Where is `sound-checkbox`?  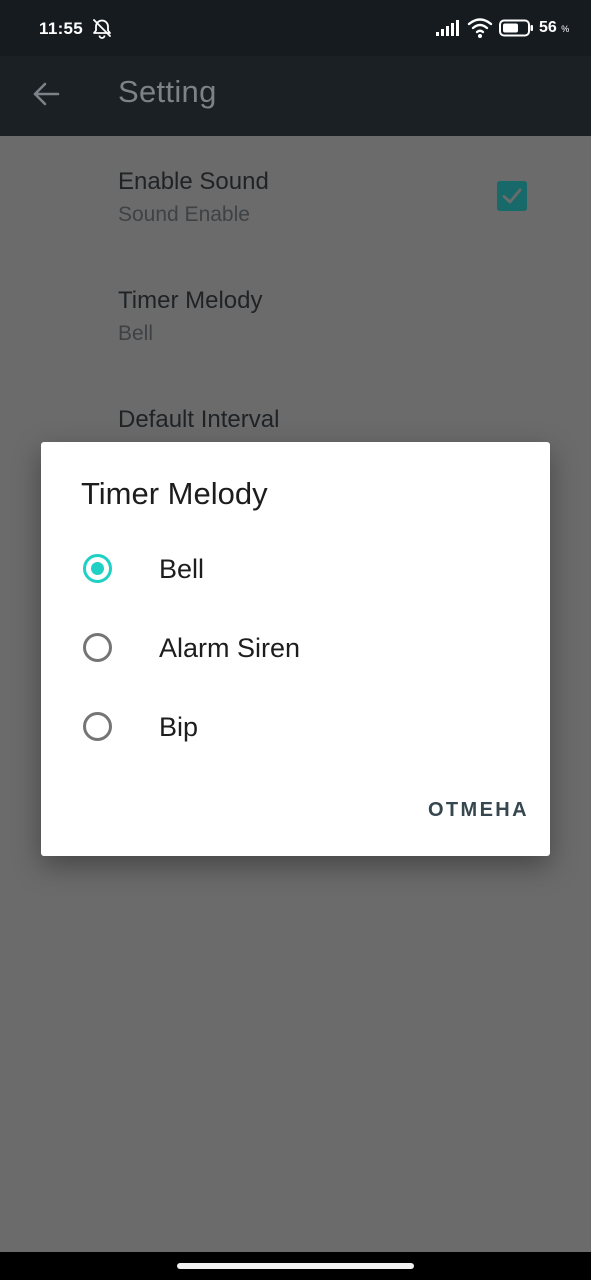 sound-checkbox is located at coordinates (512, 196).